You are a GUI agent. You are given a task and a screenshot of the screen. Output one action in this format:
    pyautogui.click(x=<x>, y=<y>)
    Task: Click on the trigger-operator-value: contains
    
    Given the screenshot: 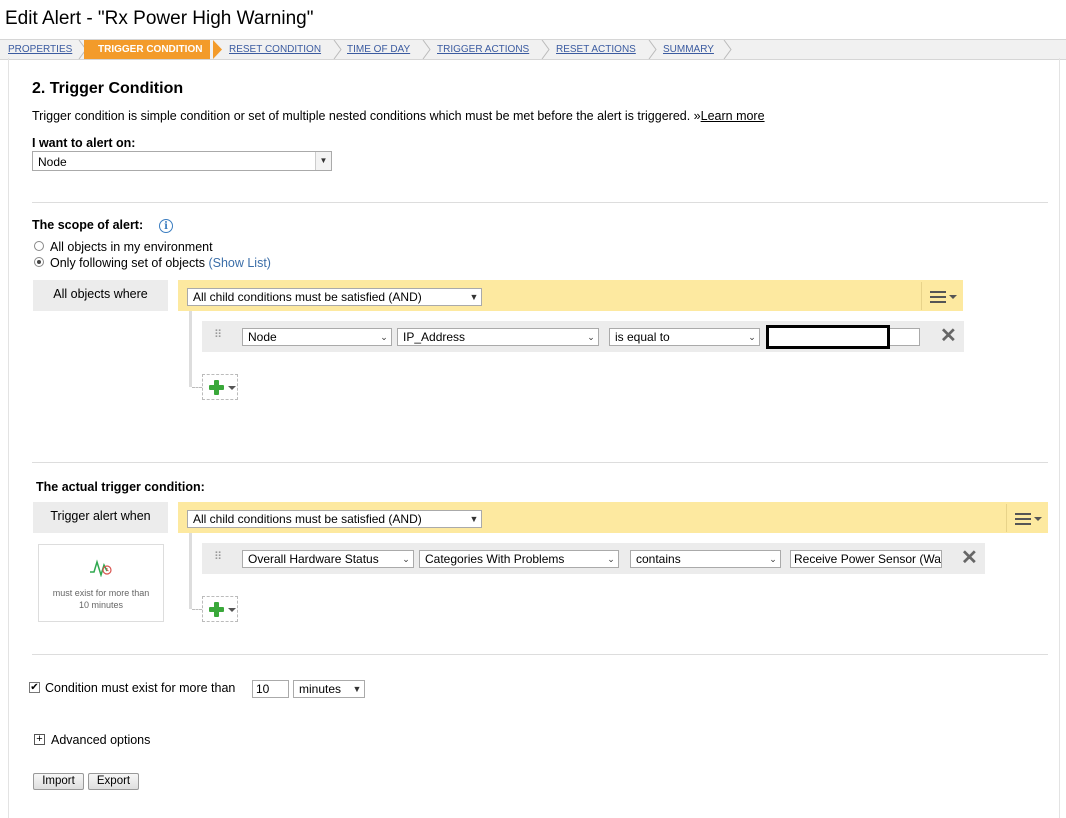 What is the action you would take?
    pyautogui.click(x=658, y=559)
    